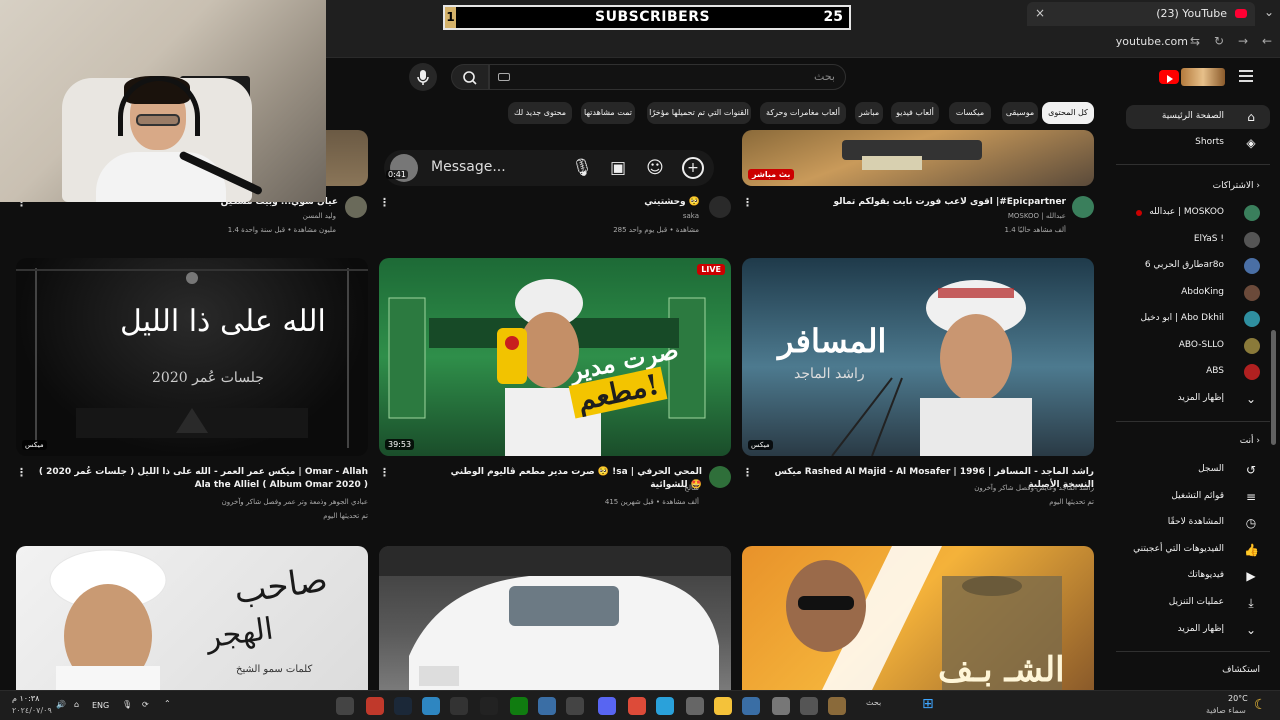 This screenshot has width=1280, height=720. I want to click on subscriptions-heading: الاشتراكات ›, so click(1236, 186).